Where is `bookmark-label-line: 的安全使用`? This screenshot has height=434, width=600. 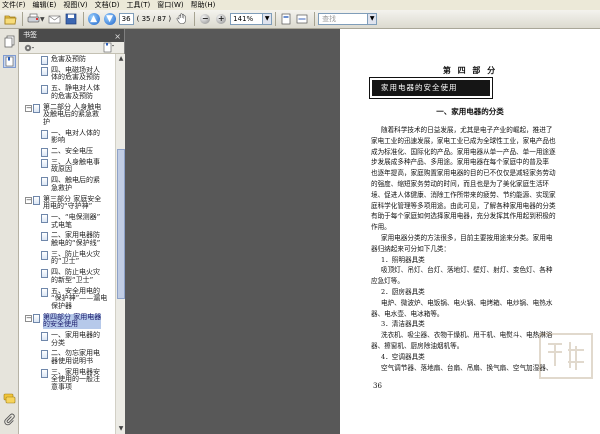
bookmark-label-line: 的安全使用 is located at coordinates (60, 324).